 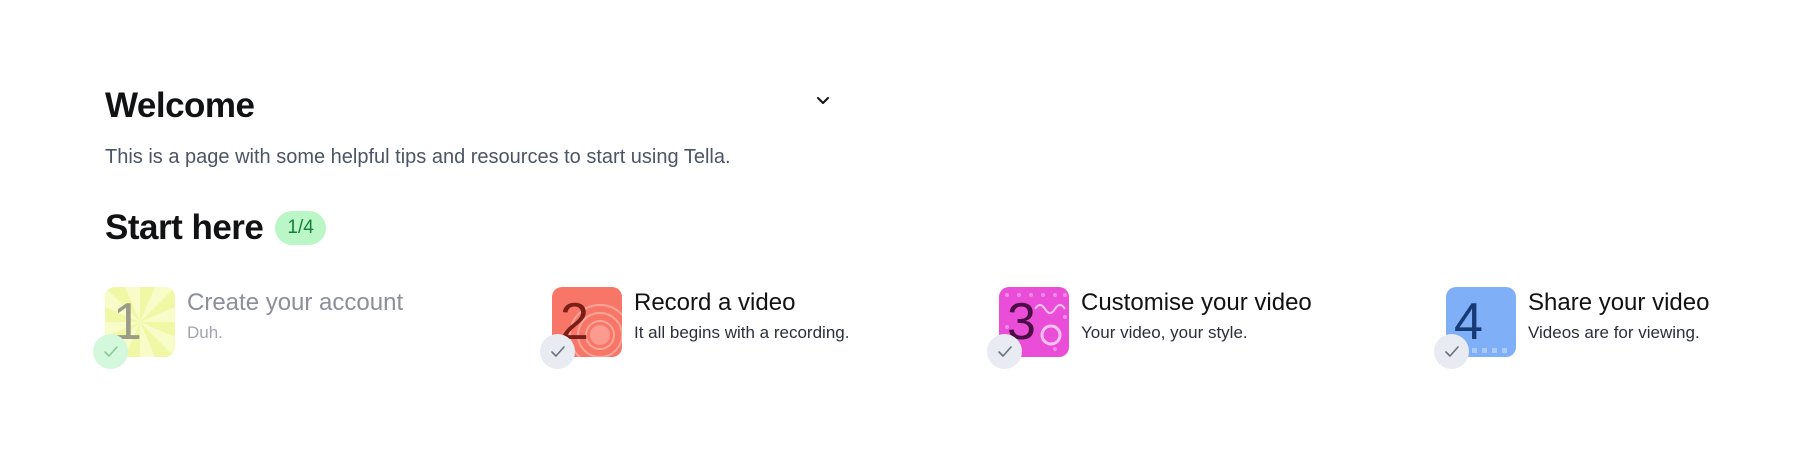 I want to click on step-description: It all begins with a recording., so click(x=742, y=332).